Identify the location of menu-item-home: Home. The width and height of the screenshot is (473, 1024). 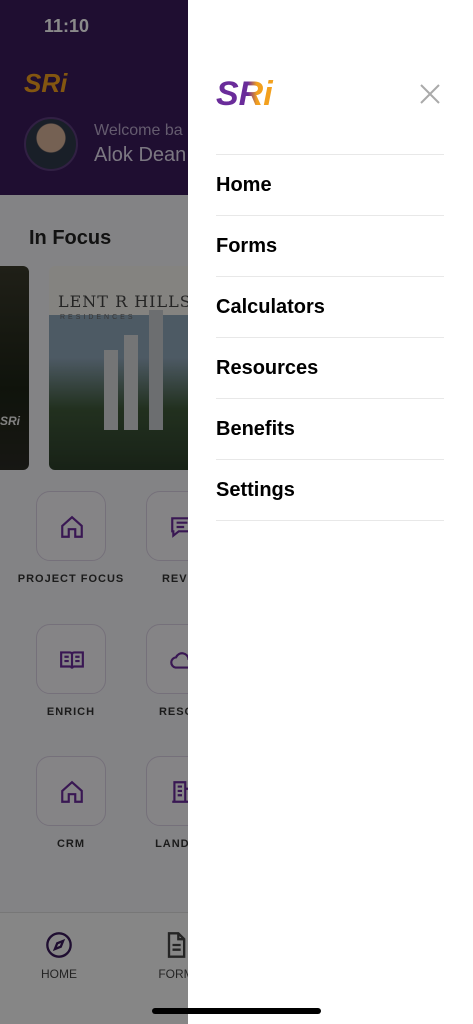
(330, 185).